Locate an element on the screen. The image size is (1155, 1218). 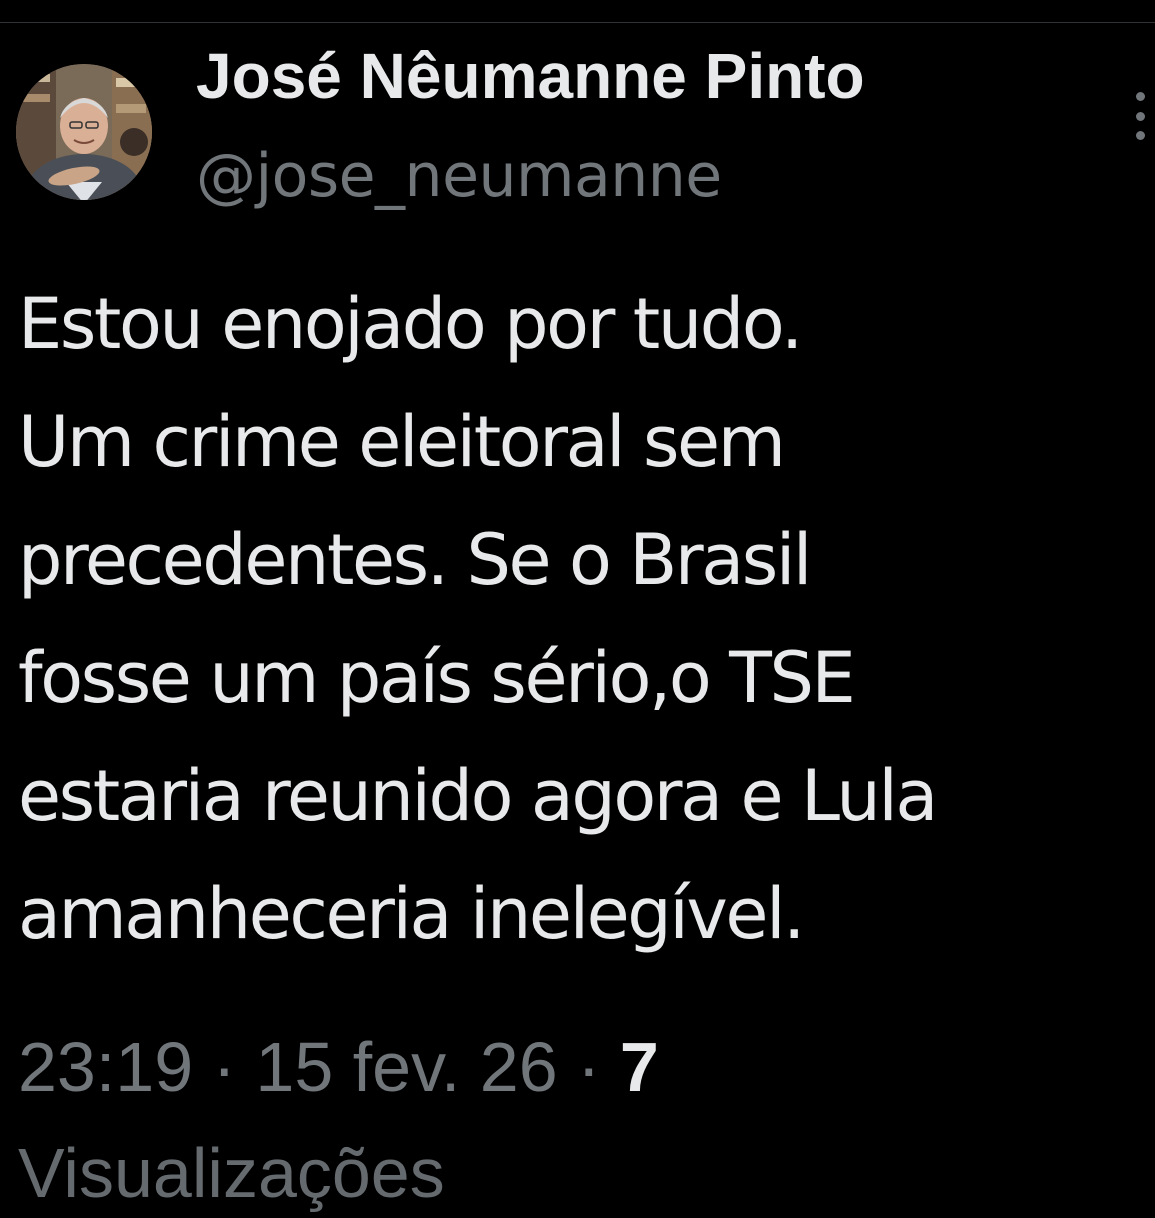
tweet-meta: 23:19 · 15 fev. 26 · 7 is located at coordinates (338, 1067).